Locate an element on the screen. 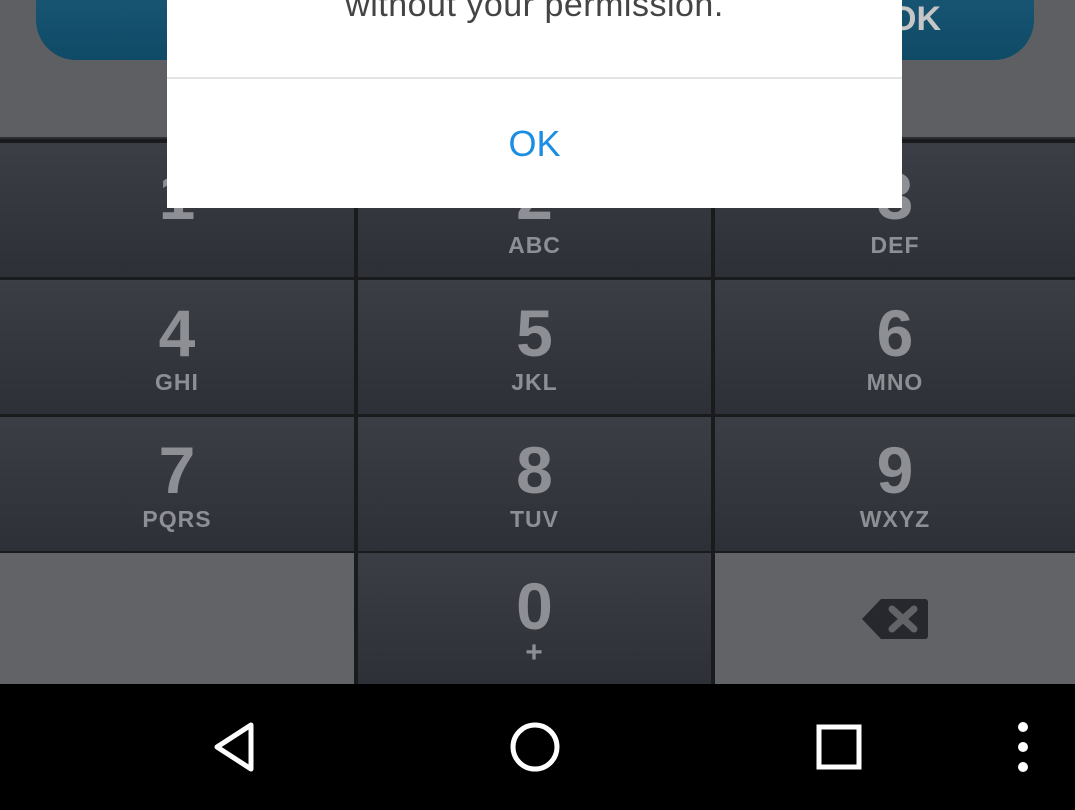 The height and width of the screenshot is (810, 1075). key-7: 7 PQRS is located at coordinates (177, 484).